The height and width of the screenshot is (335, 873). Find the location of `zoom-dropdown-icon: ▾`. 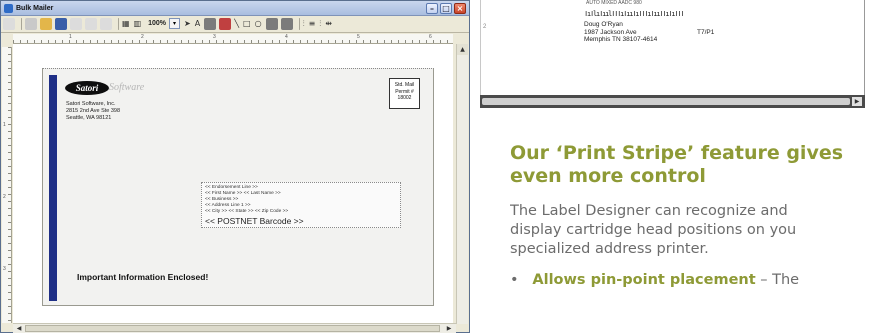

zoom-dropdown-icon: ▾ is located at coordinates (175, 23).